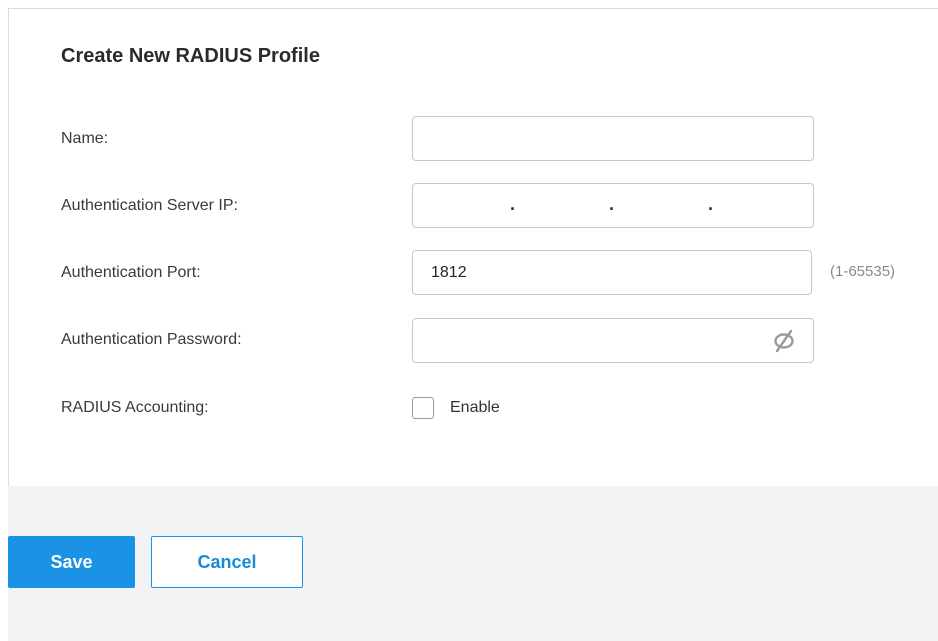 The width and height of the screenshot is (938, 641). What do you see at coordinates (613, 138) in the screenshot?
I see `name-input` at bounding box center [613, 138].